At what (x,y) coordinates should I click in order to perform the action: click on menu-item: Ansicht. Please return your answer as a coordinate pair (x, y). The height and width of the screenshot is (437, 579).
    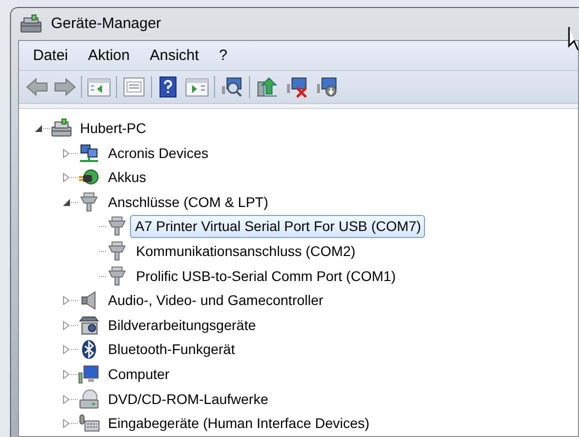
    Looking at the image, I should click on (174, 56).